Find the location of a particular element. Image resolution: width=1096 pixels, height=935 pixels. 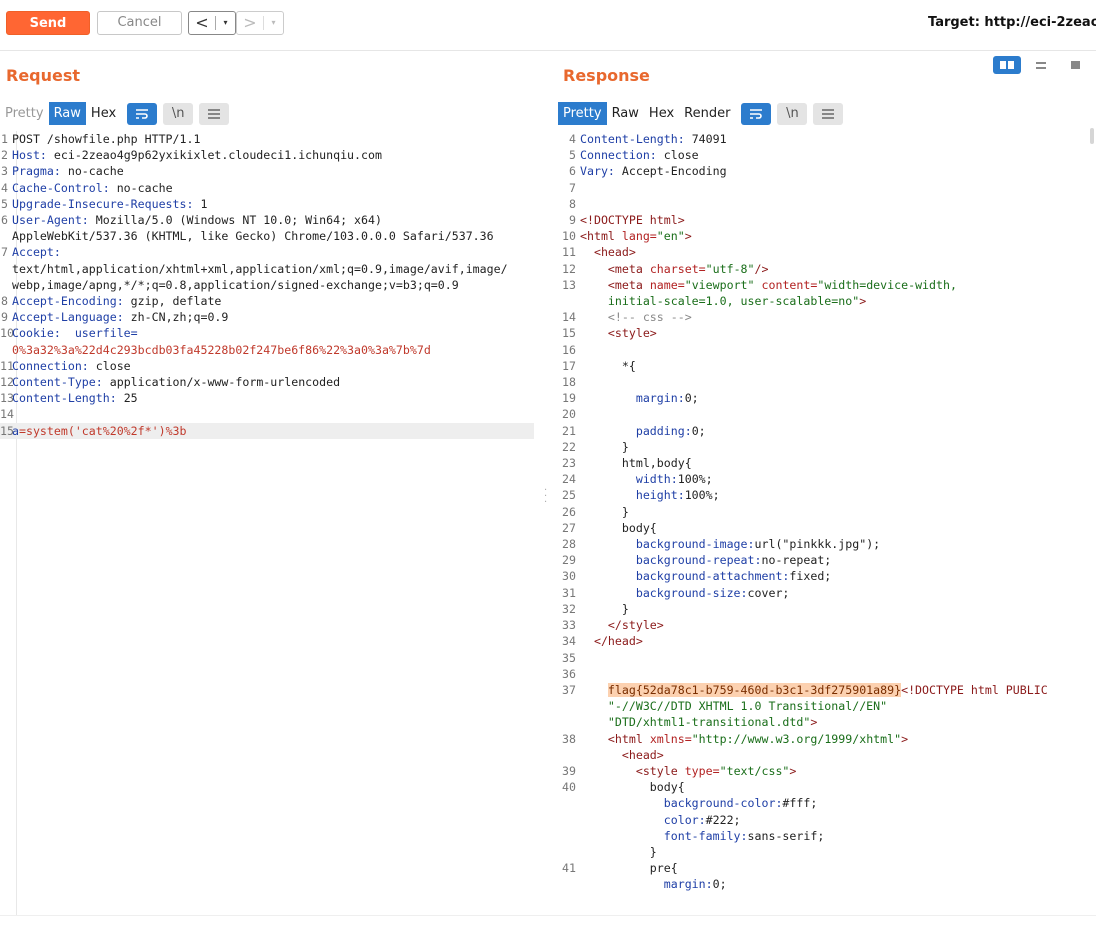

line-number: 7 is located at coordinates (4, 252).